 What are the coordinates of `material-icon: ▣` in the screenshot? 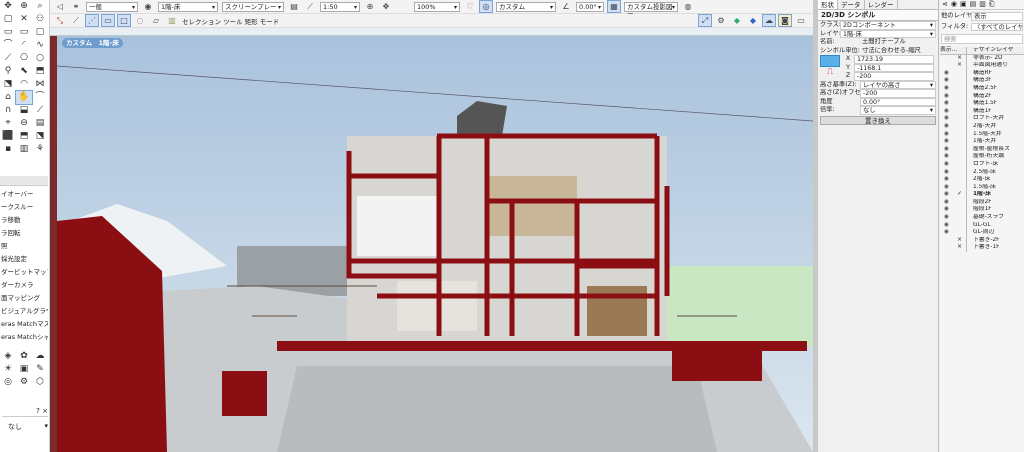 It's located at (24, 369).